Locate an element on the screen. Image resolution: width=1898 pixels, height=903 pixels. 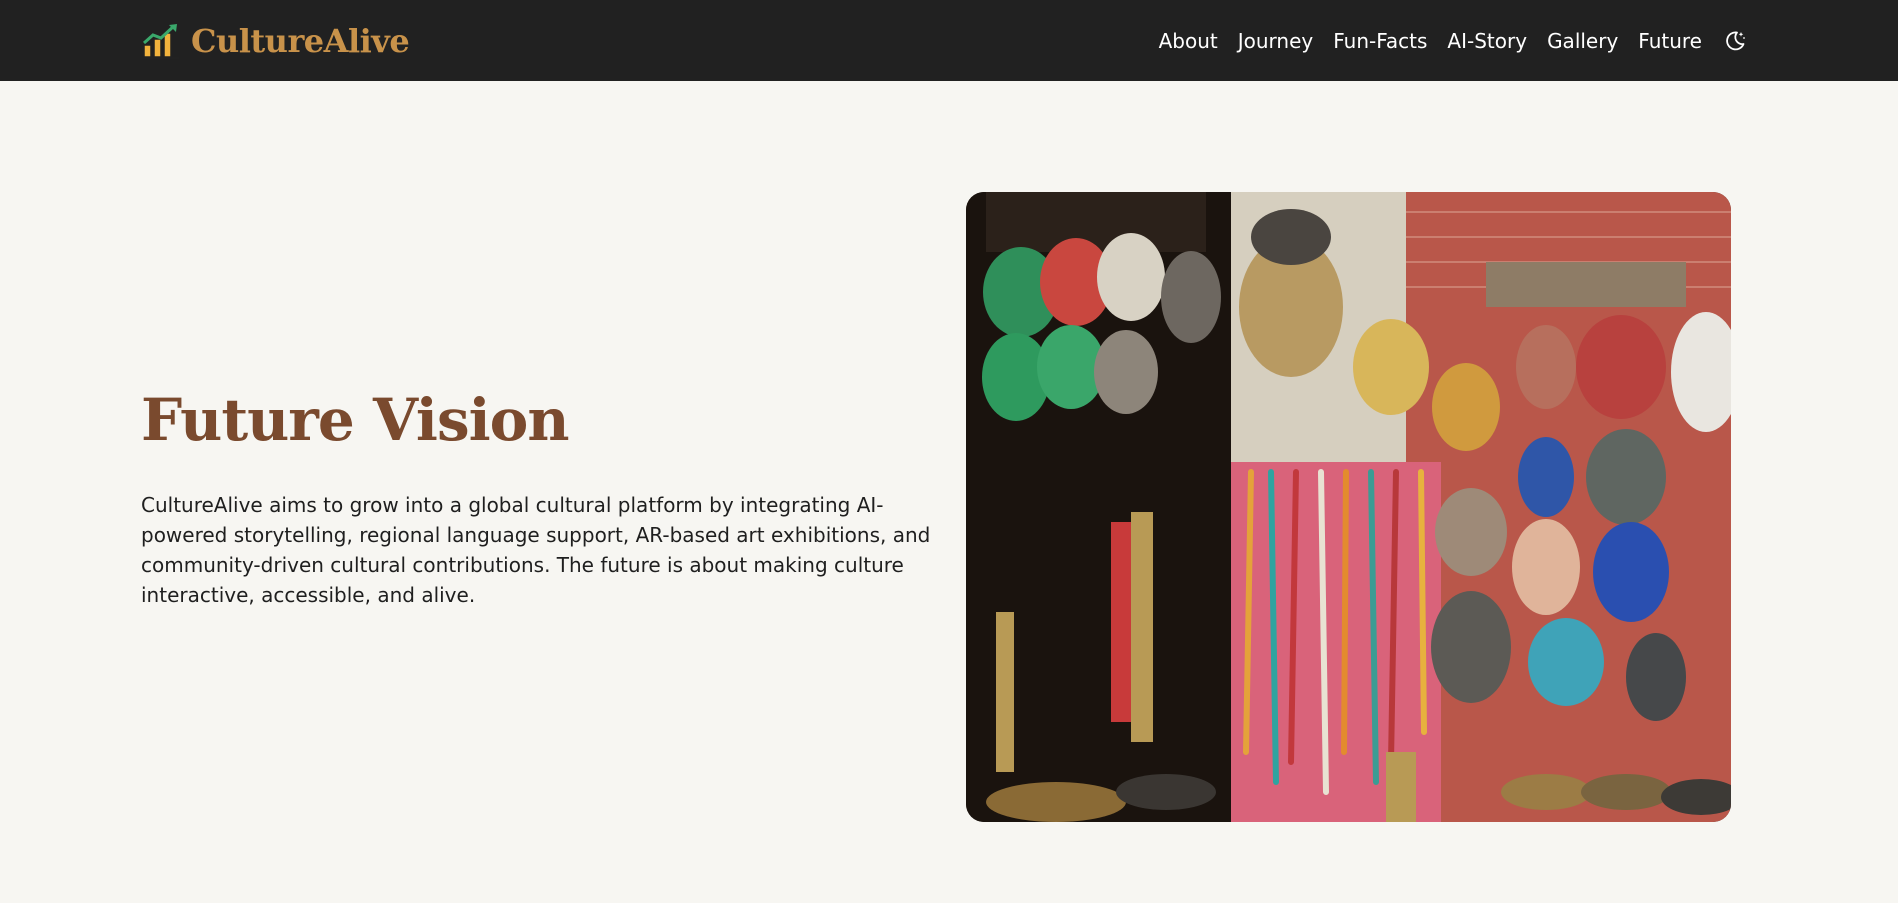
nav-link-future: Future is located at coordinates (1670, 41).